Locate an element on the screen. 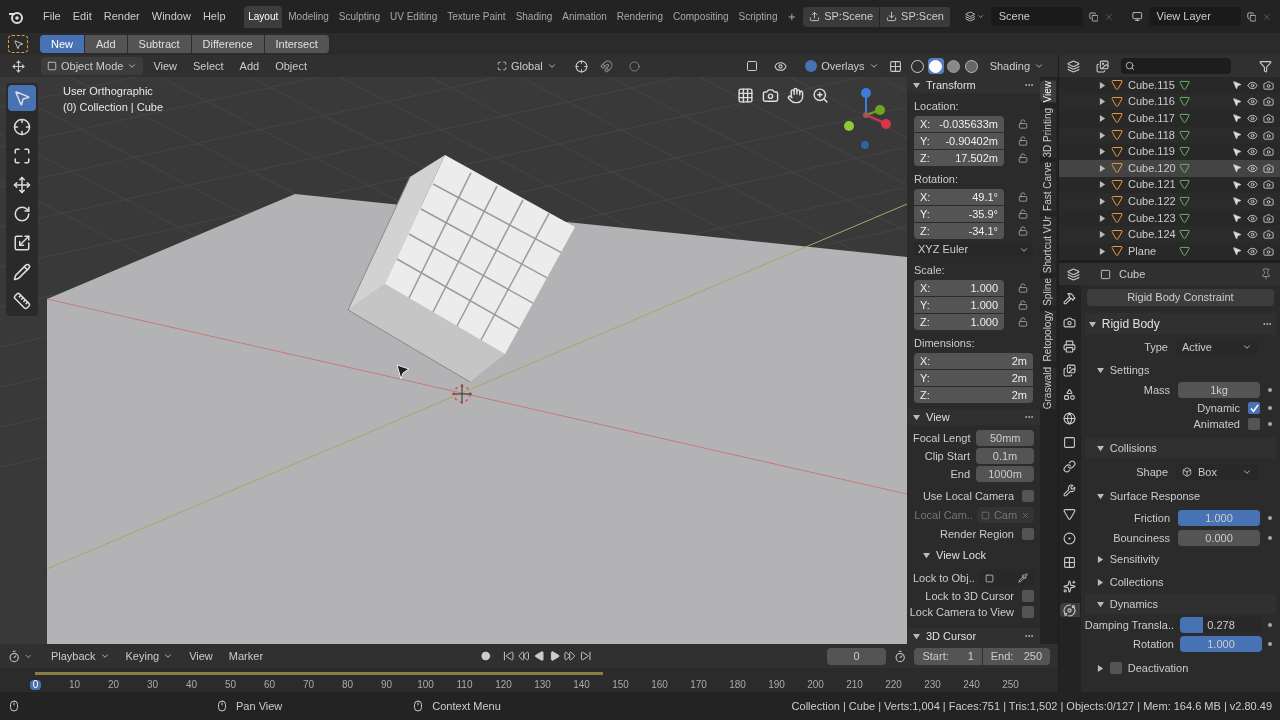  record-icon is located at coordinates (486, 656).